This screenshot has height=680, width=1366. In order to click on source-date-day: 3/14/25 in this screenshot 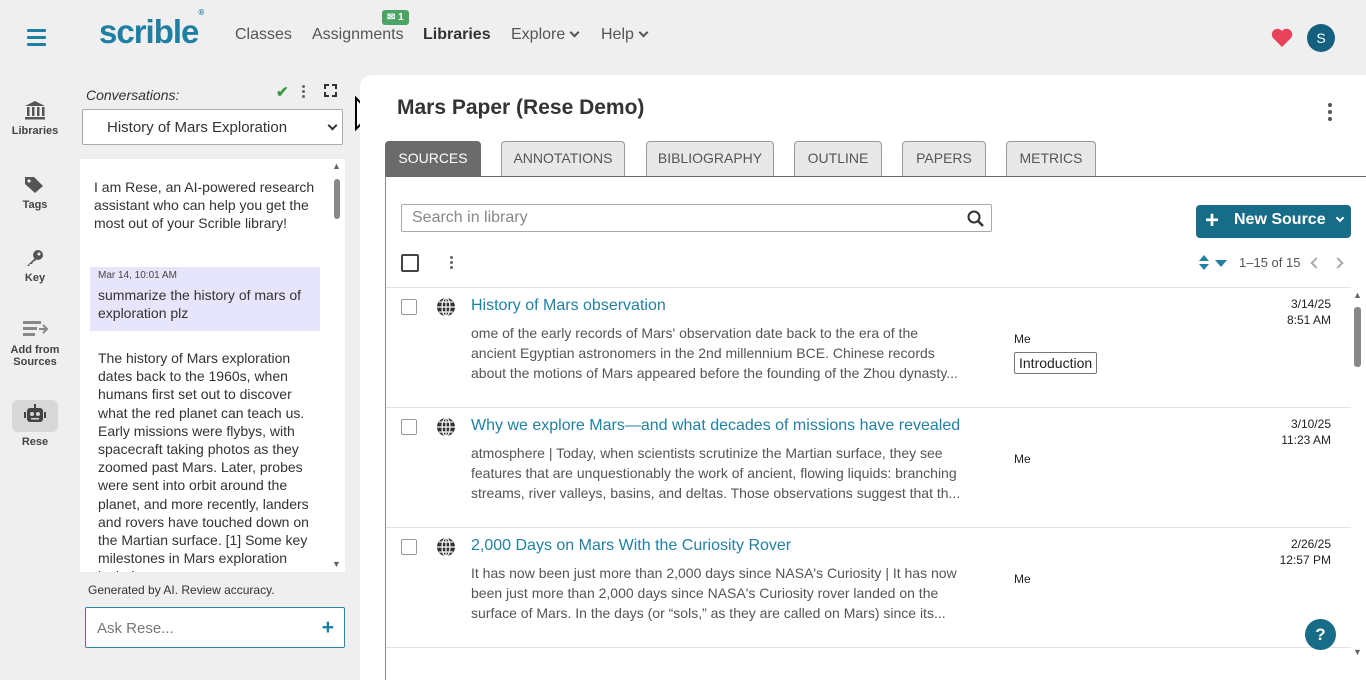, I will do `click(1310, 304)`.